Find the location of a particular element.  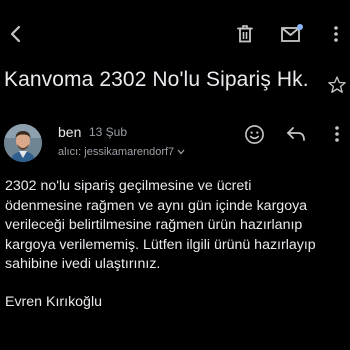

avatar-photo is located at coordinates (23, 143).